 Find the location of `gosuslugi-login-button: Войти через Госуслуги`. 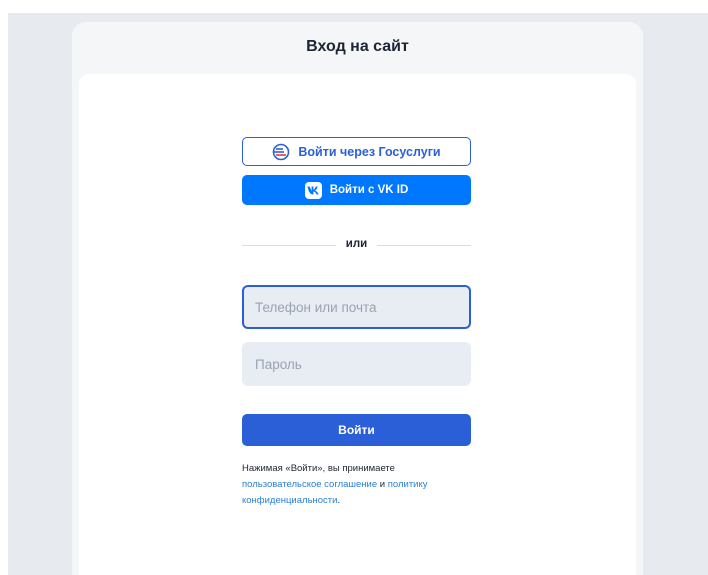

gosuslugi-login-button: Войти через Госуслуги is located at coordinates (356, 151).